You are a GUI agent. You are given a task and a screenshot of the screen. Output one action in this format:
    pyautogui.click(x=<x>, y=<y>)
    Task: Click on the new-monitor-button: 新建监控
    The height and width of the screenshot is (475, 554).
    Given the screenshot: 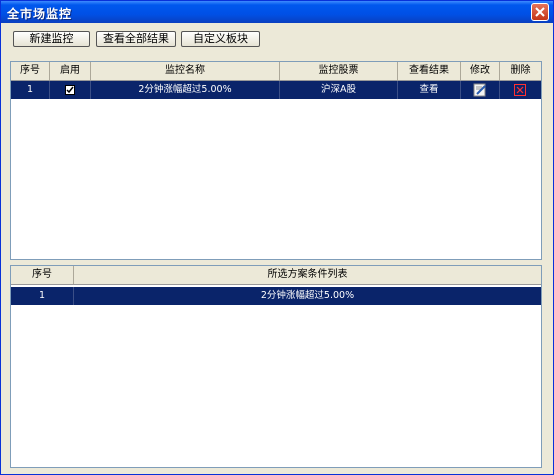 What is the action you would take?
    pyautogui.click(x=51, y=39)
    